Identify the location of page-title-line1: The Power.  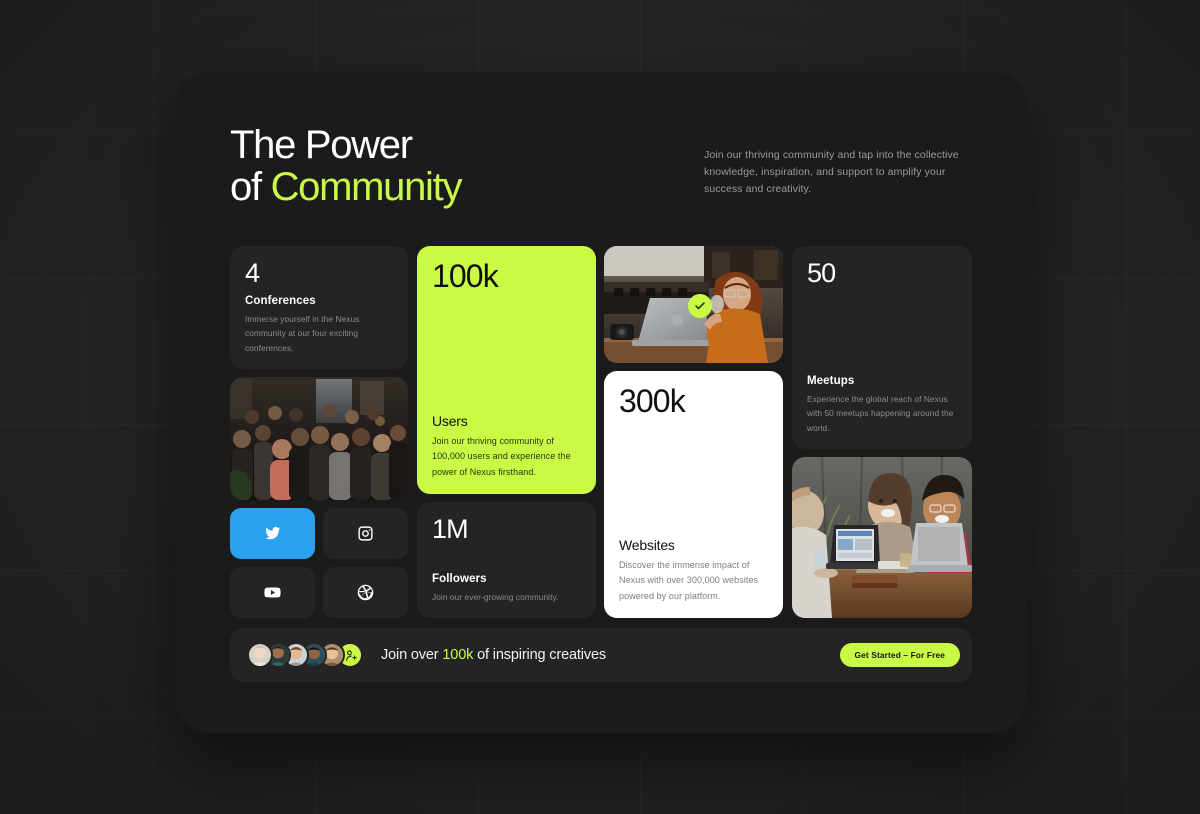
(321, 145).